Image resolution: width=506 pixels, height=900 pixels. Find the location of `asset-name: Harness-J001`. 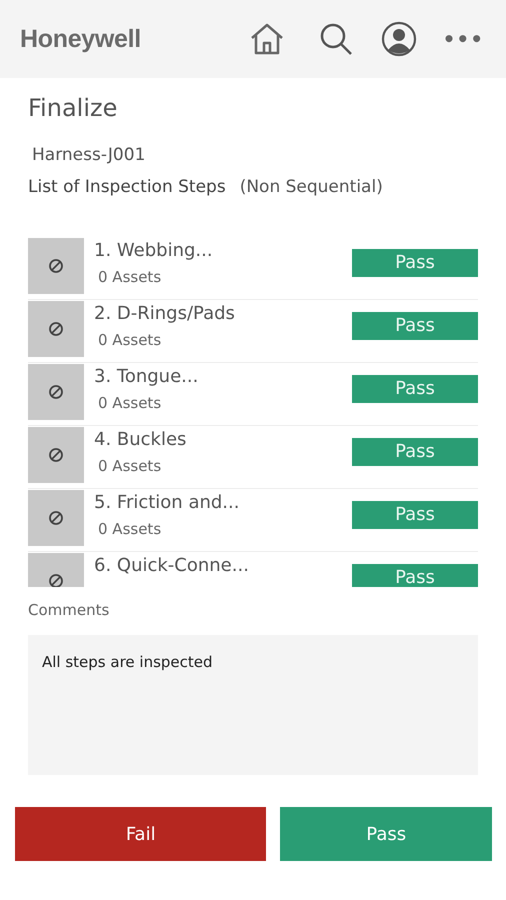

asset-name: Harness-J001 is located at coordinates (89, 155).